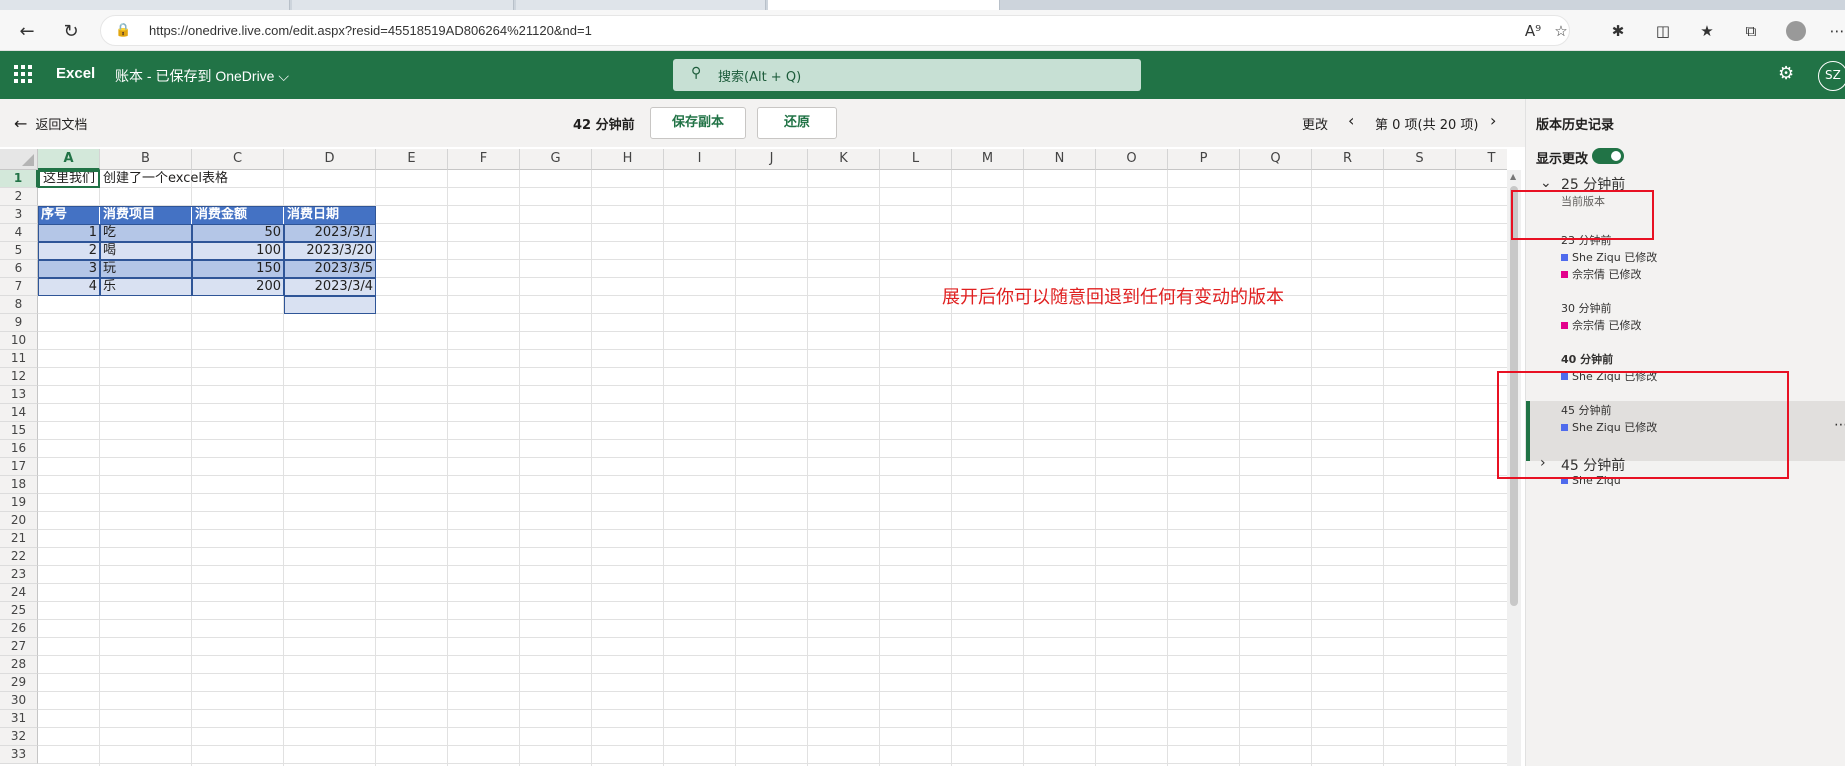 Image resolution: width=1845 pixels, height=766 pixels. What do you see at coordinates (69, 179) in the screenshot?
I see `cell-a1: 这里我们` at bounding box center [69, 179].